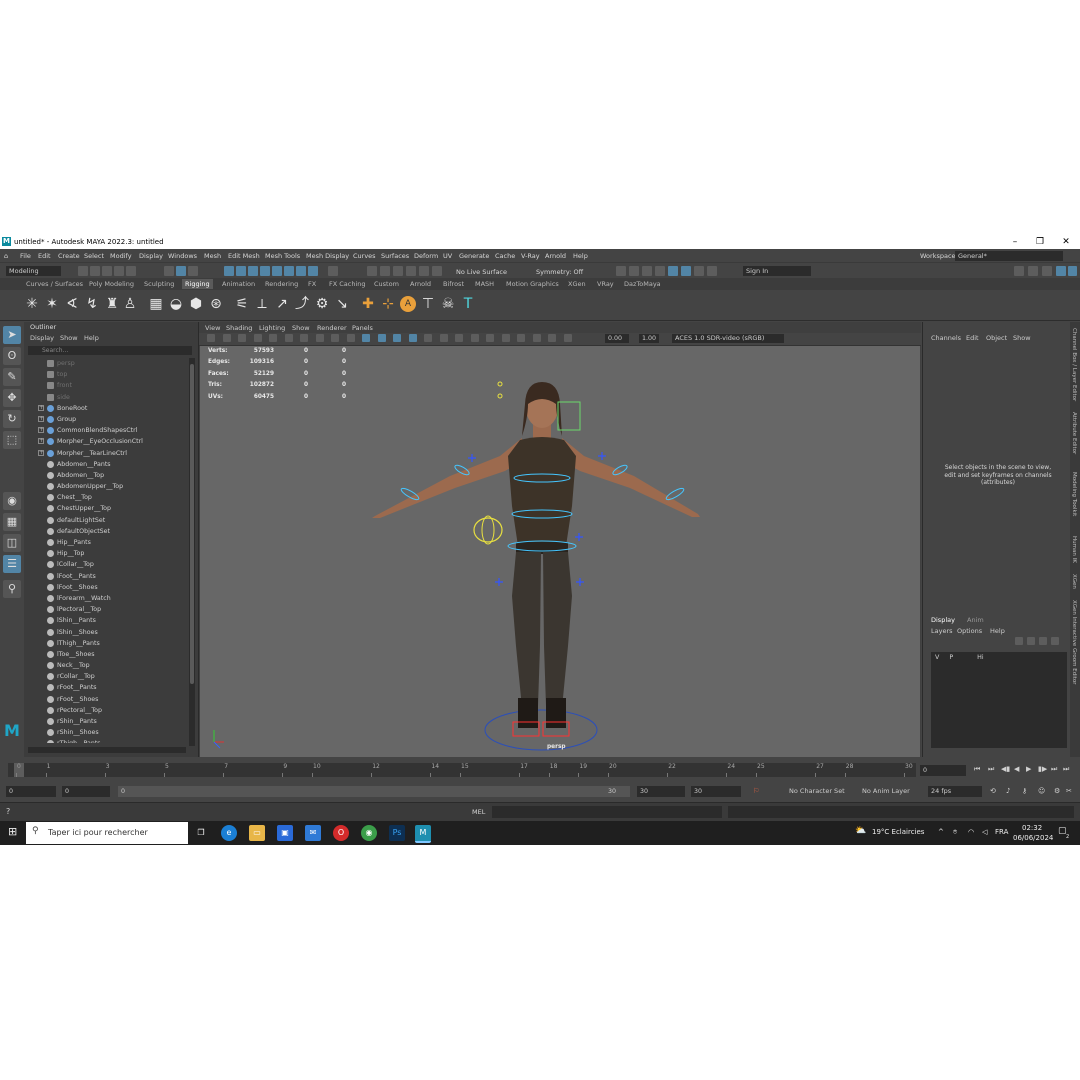 Image resolution: width=1080 pixels, height=1080 pixels. Describe the element at coordinates (52, 304) in the screenshot. I see `insert-joint-icon: ✶` at that location.